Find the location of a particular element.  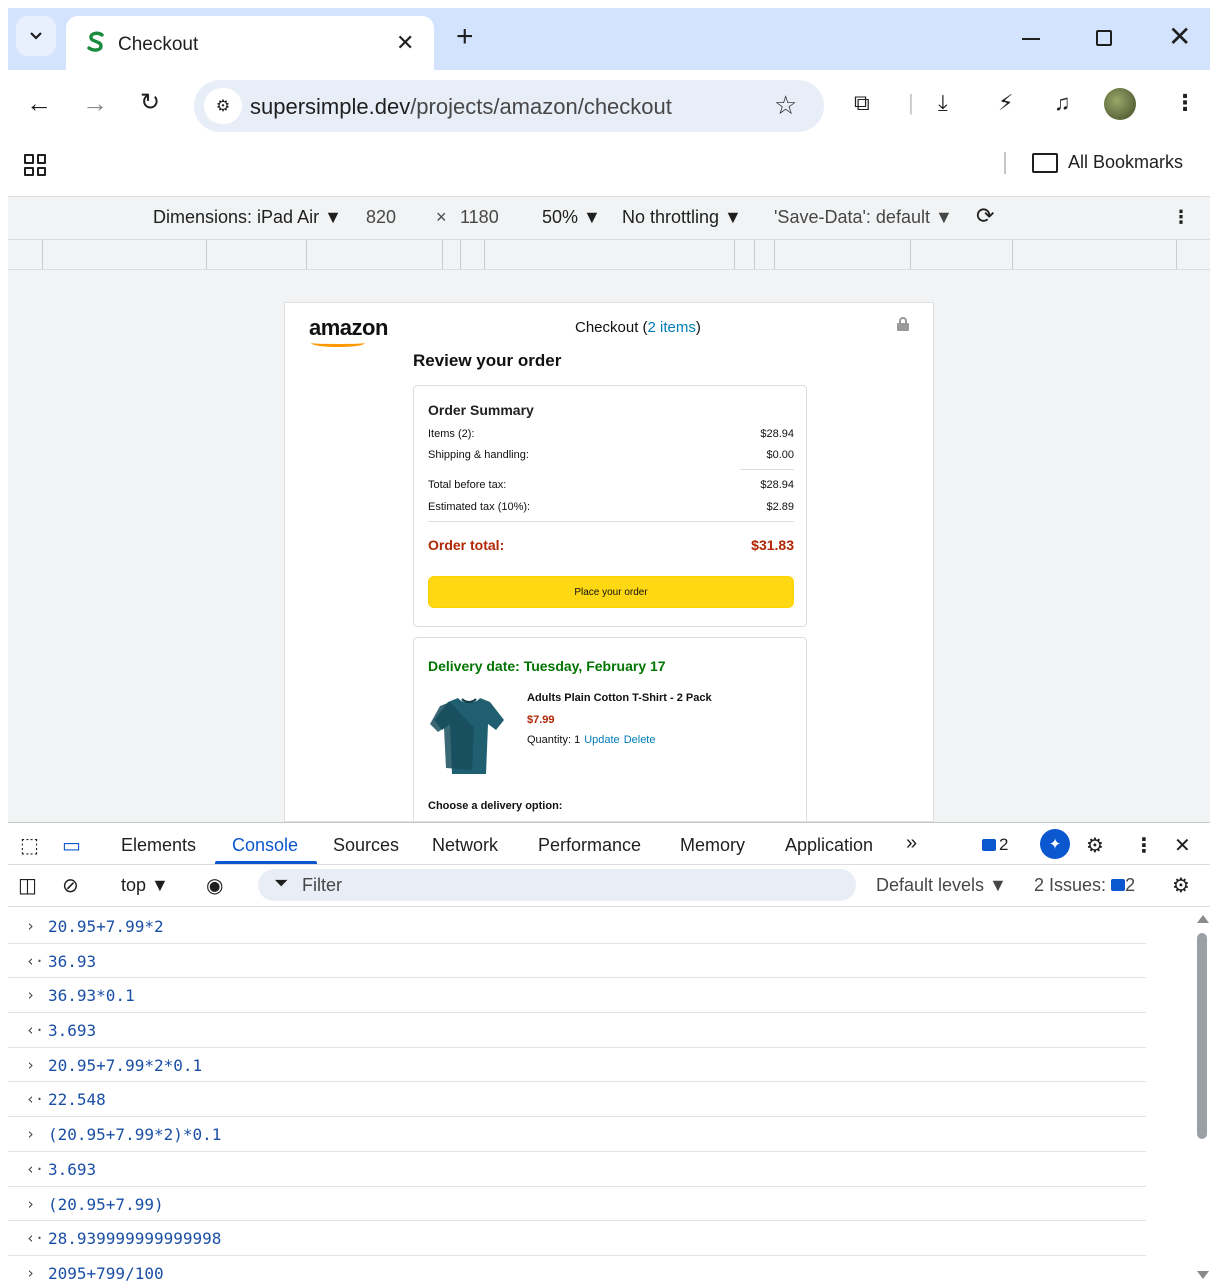

console-line-text: 3.693 is located at coordinates (72, 1169).